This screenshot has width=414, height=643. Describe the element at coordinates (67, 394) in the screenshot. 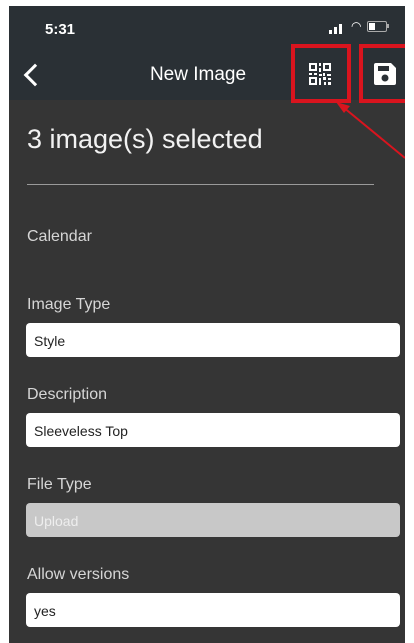

I see `description-label: Description` at that location.